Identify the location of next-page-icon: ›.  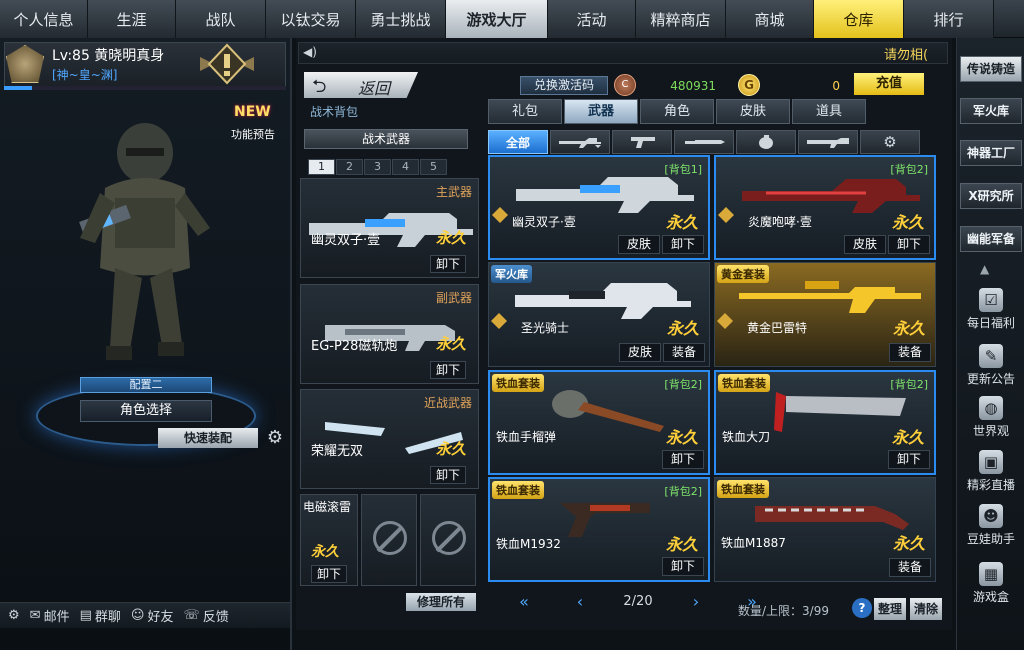
(696, 601).